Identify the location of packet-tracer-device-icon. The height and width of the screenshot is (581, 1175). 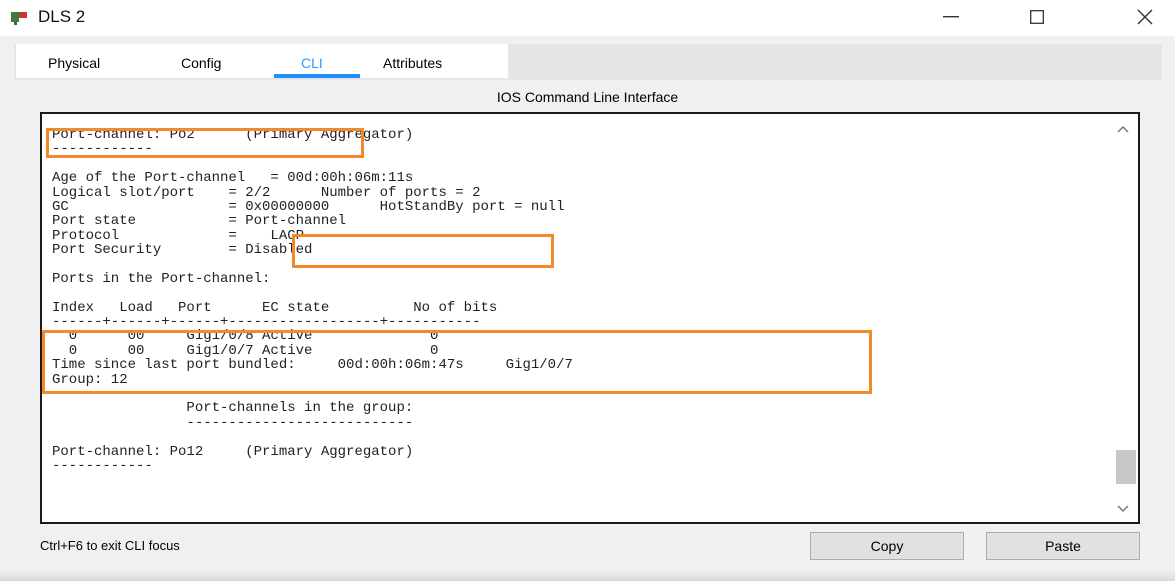
(20, 18).